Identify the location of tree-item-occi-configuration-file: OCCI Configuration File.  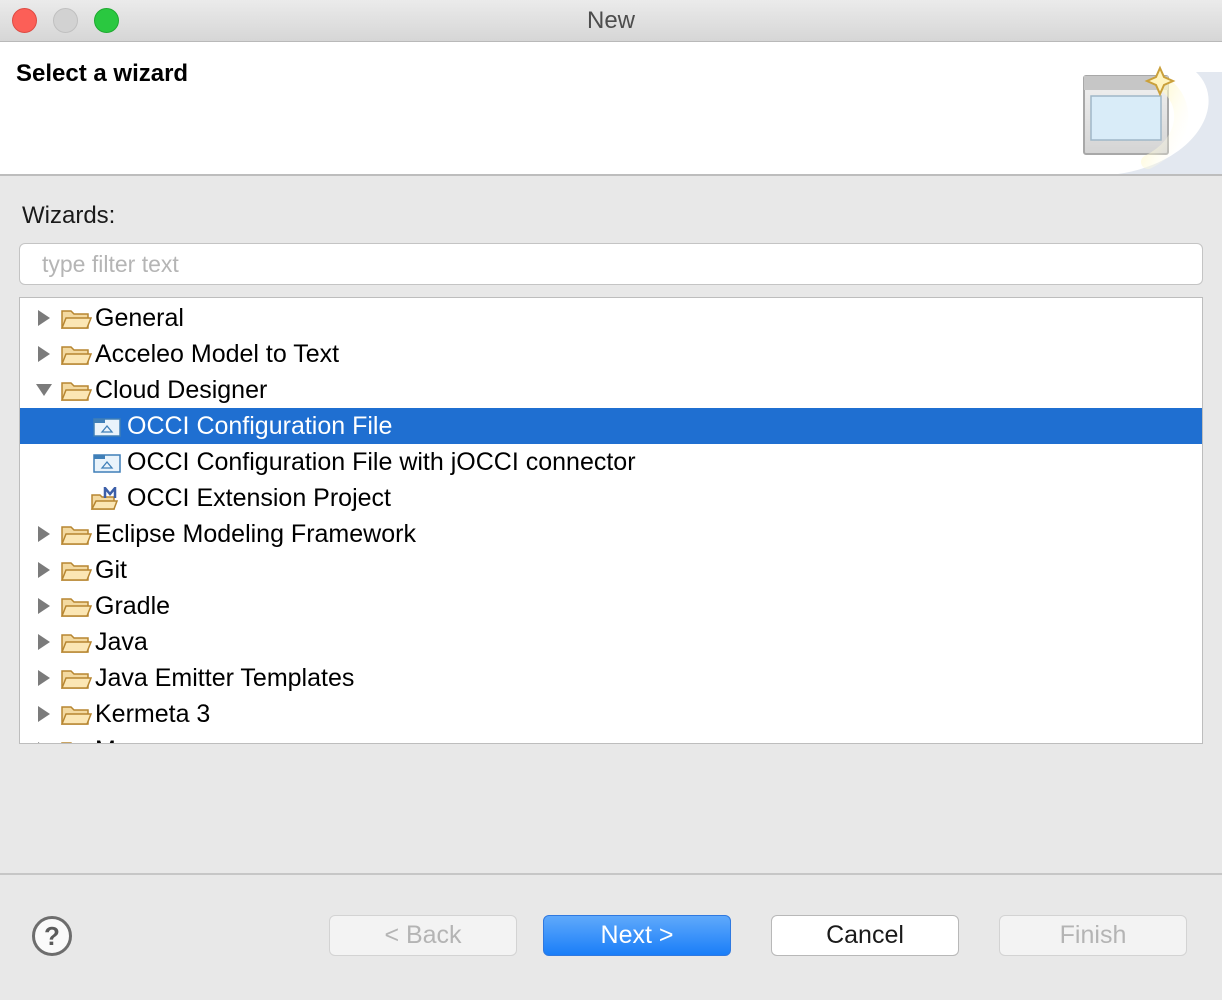
(611, 426).